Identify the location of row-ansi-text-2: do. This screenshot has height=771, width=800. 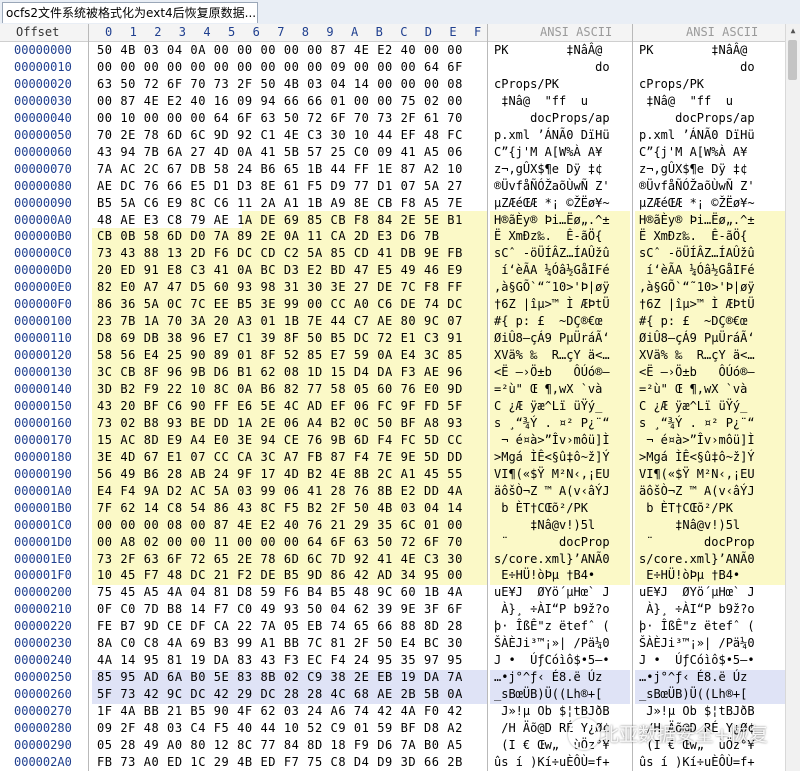
(711, 67).